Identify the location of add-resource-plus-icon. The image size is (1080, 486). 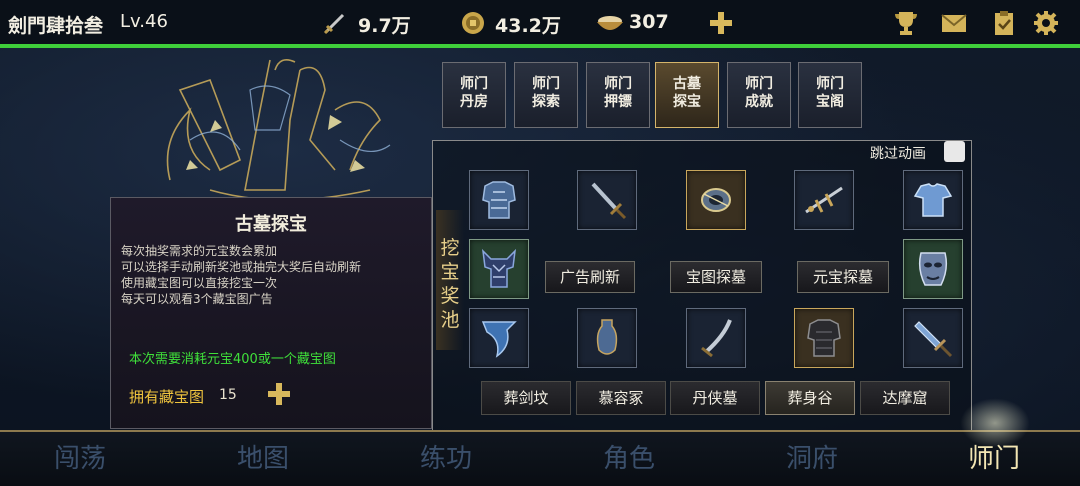
(721, 23).